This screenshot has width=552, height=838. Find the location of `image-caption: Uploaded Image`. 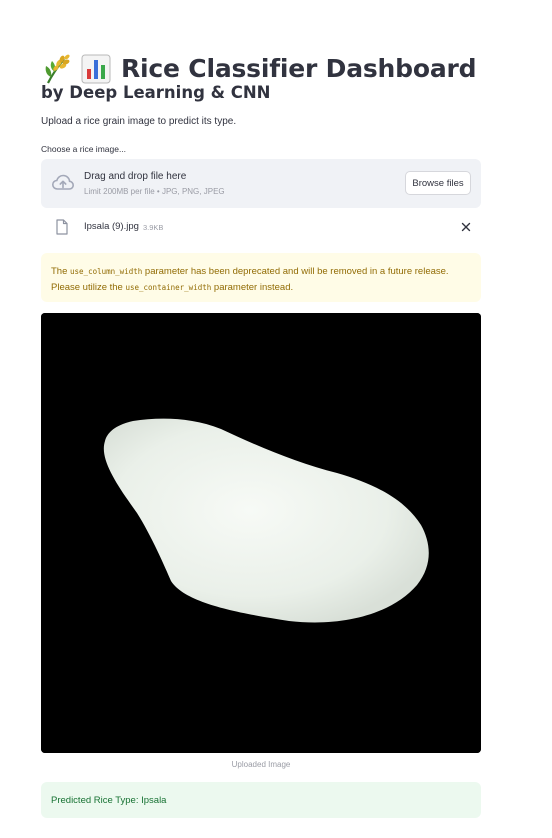

image-caption: Uploaded Image is located at coordinates (261, 764).